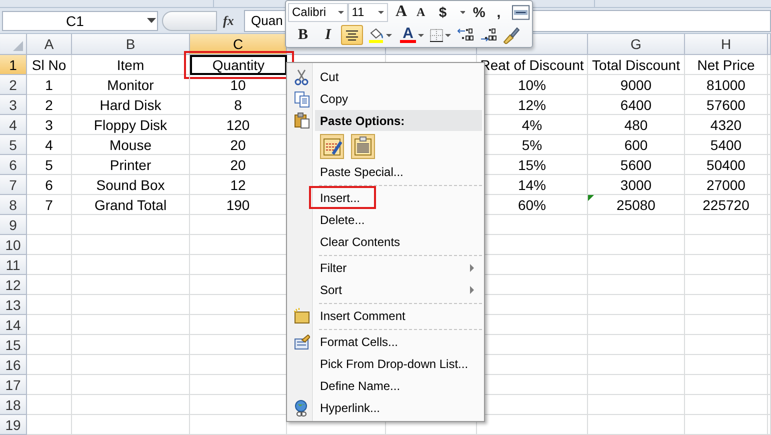  What do you see at coordinates (49, 185) in the screenshot?
I see `table-cell: 6` at bounding box center [49, 185].